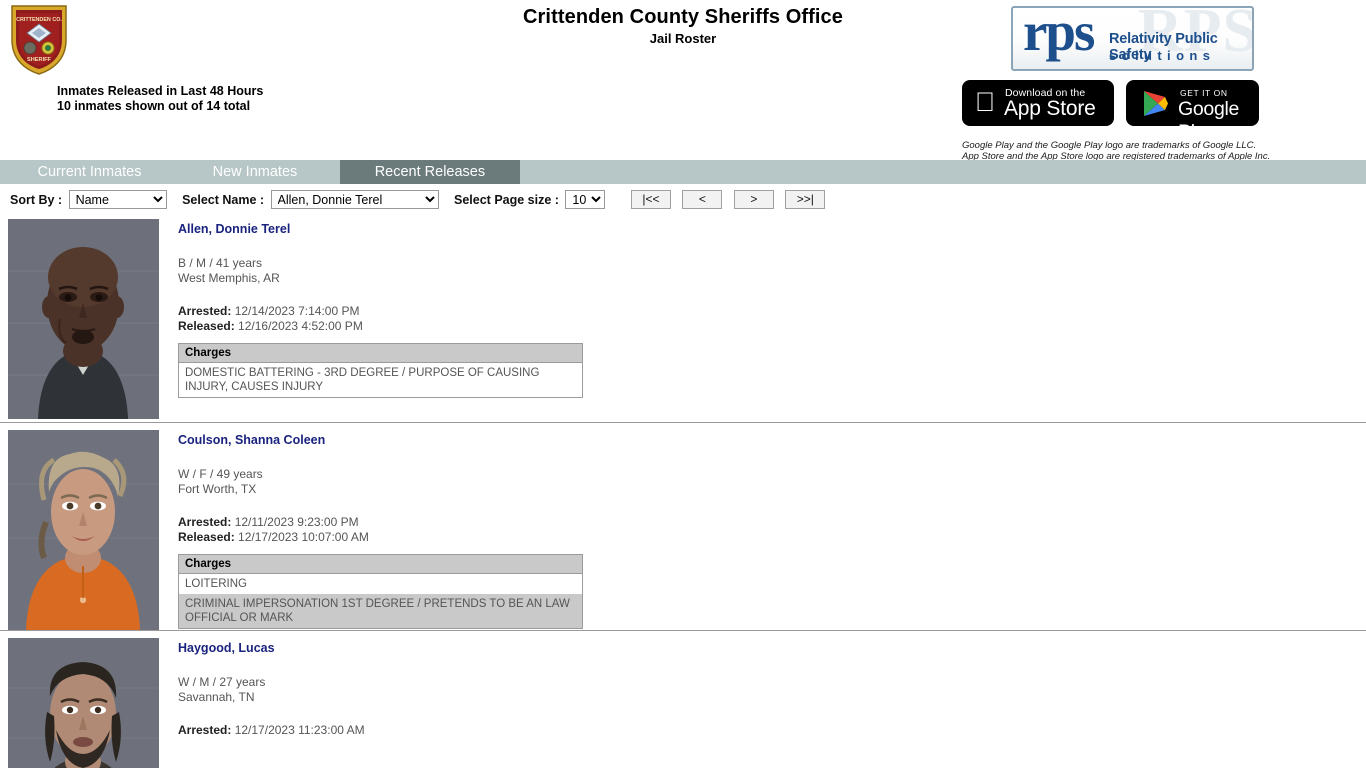 This screenshot has width=1366, height=768. I want to click on badge-top-text: CRITTENDEN CO., so click(39, 20).